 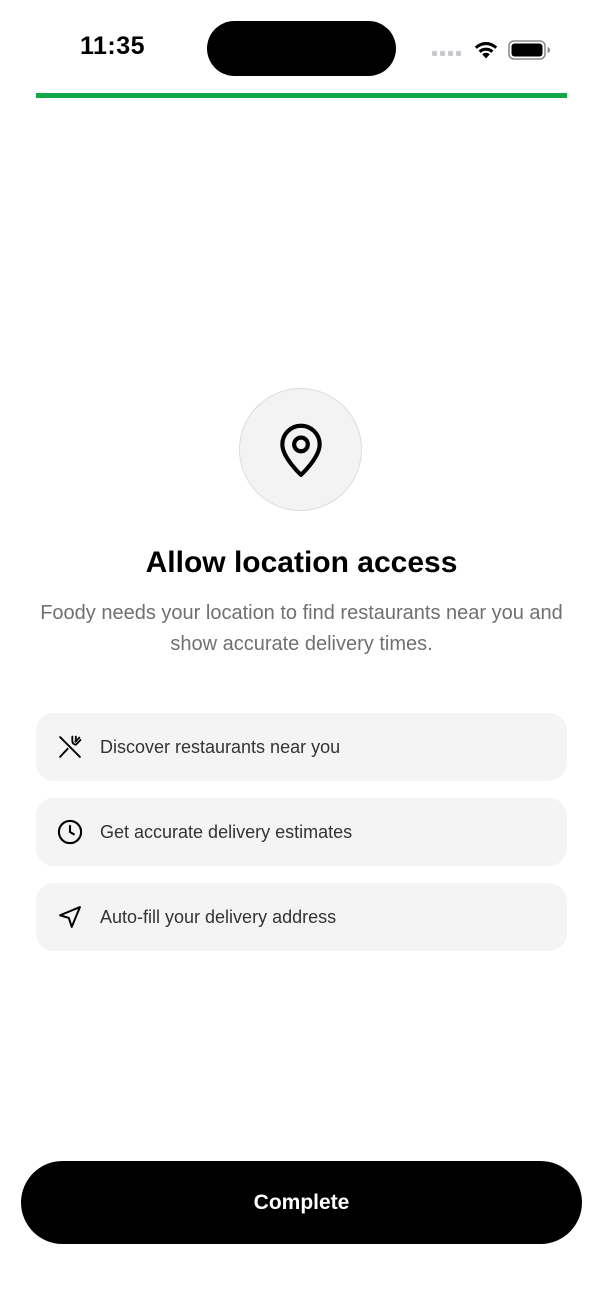 What do you see at coordinates (113, 46) in the screenshot?
I see `status-time: 11:35` at bounding box center [113, 46].